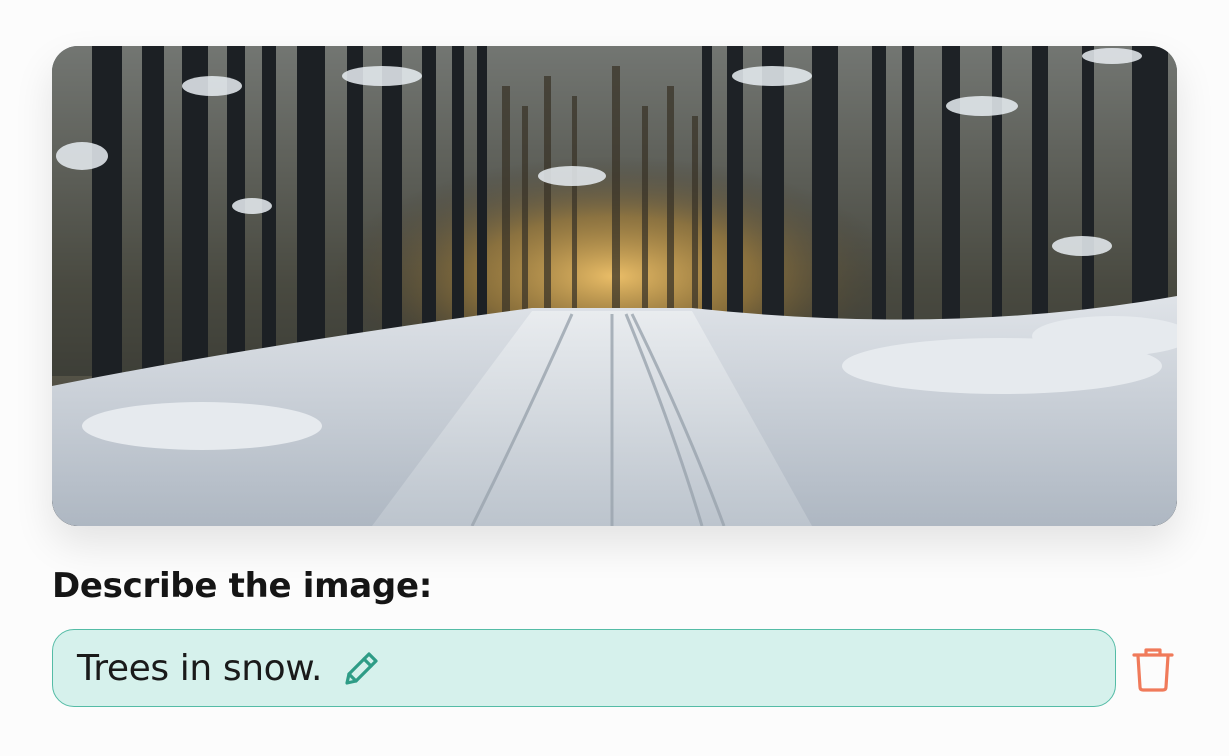 The height and width of the screenshot is (756, 1229). I want to click on description-answer-field: Trees in snow., so click(584, 668).